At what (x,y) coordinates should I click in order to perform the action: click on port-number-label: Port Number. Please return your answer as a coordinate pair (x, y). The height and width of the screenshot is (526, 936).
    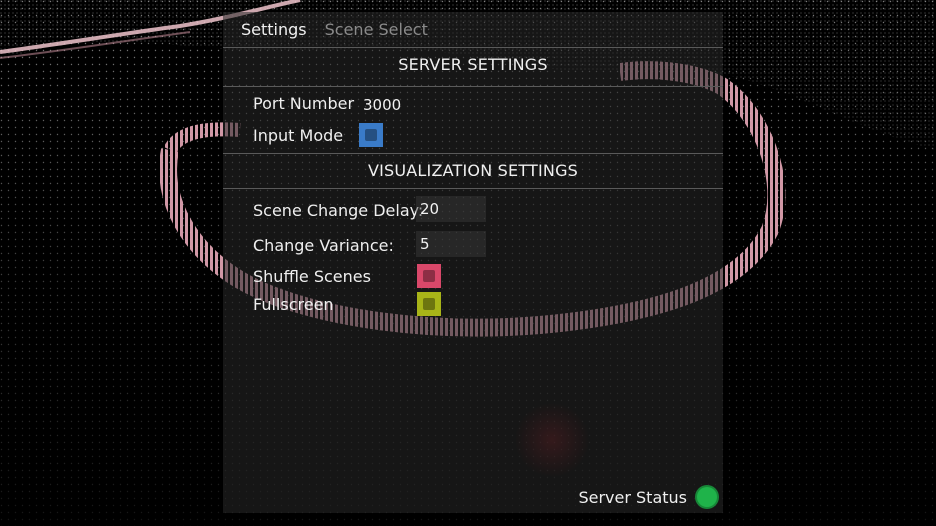
    Looking at the image, I should click on (304, 103).